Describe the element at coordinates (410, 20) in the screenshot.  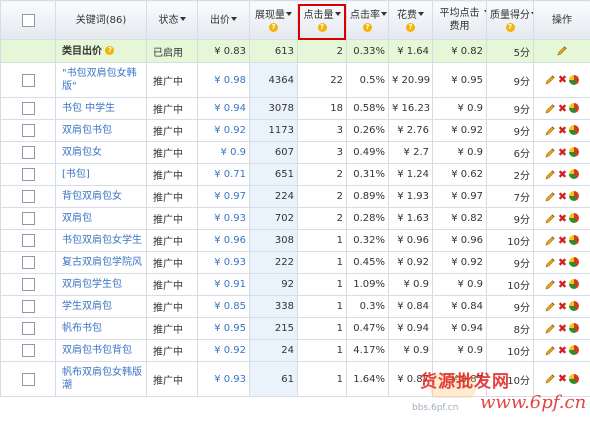
I see `header-cost: 花费?` at that location.